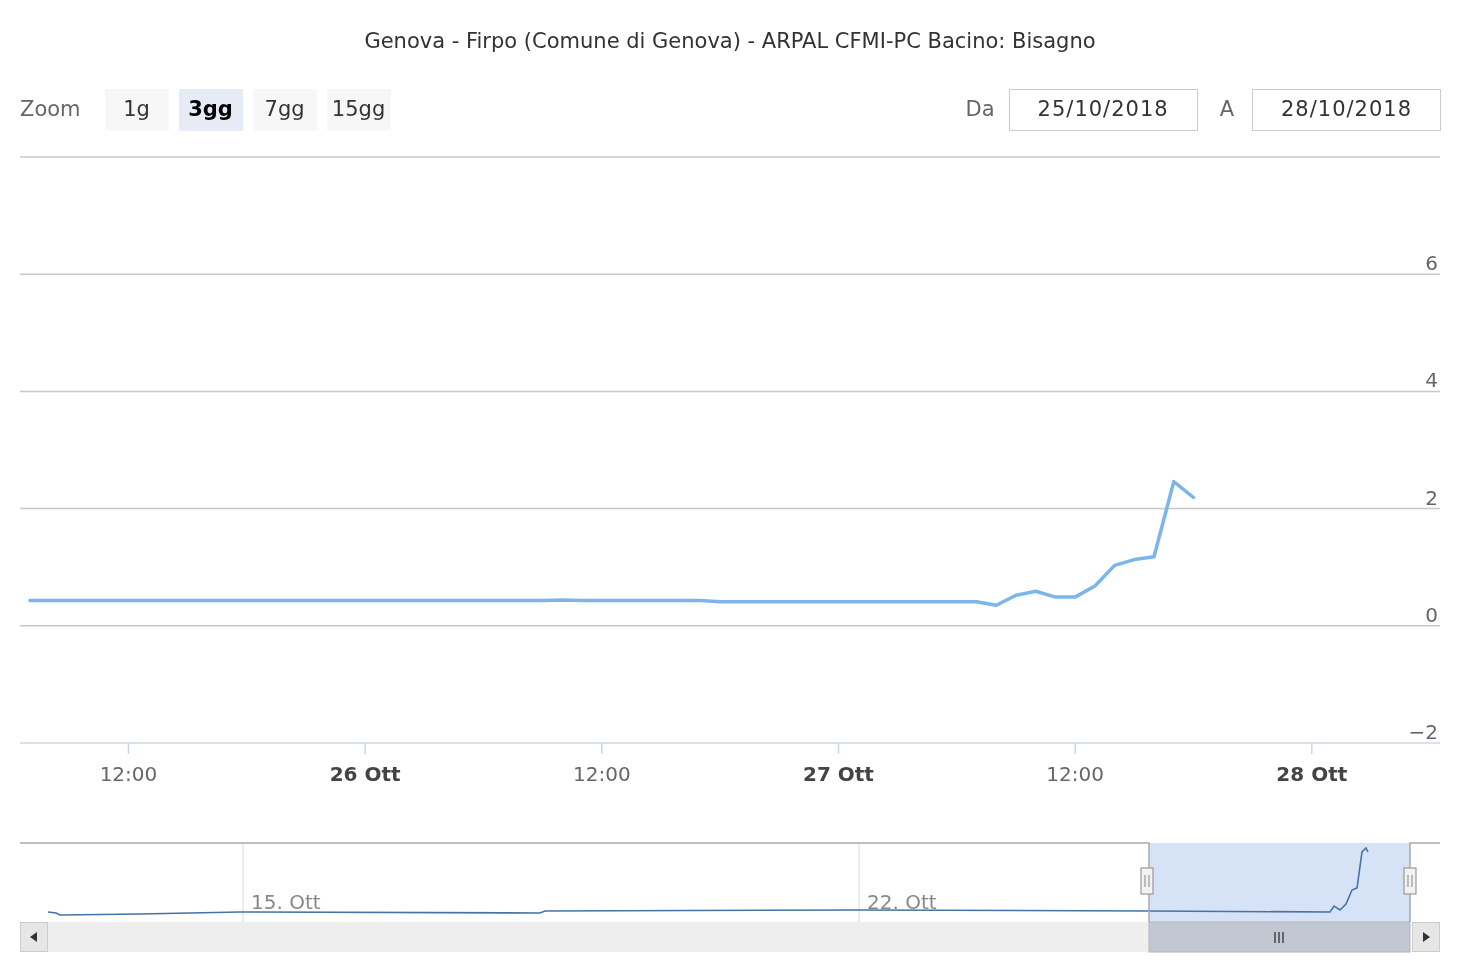  I want to click on zoom-button: 3gg, so click(210, 110).